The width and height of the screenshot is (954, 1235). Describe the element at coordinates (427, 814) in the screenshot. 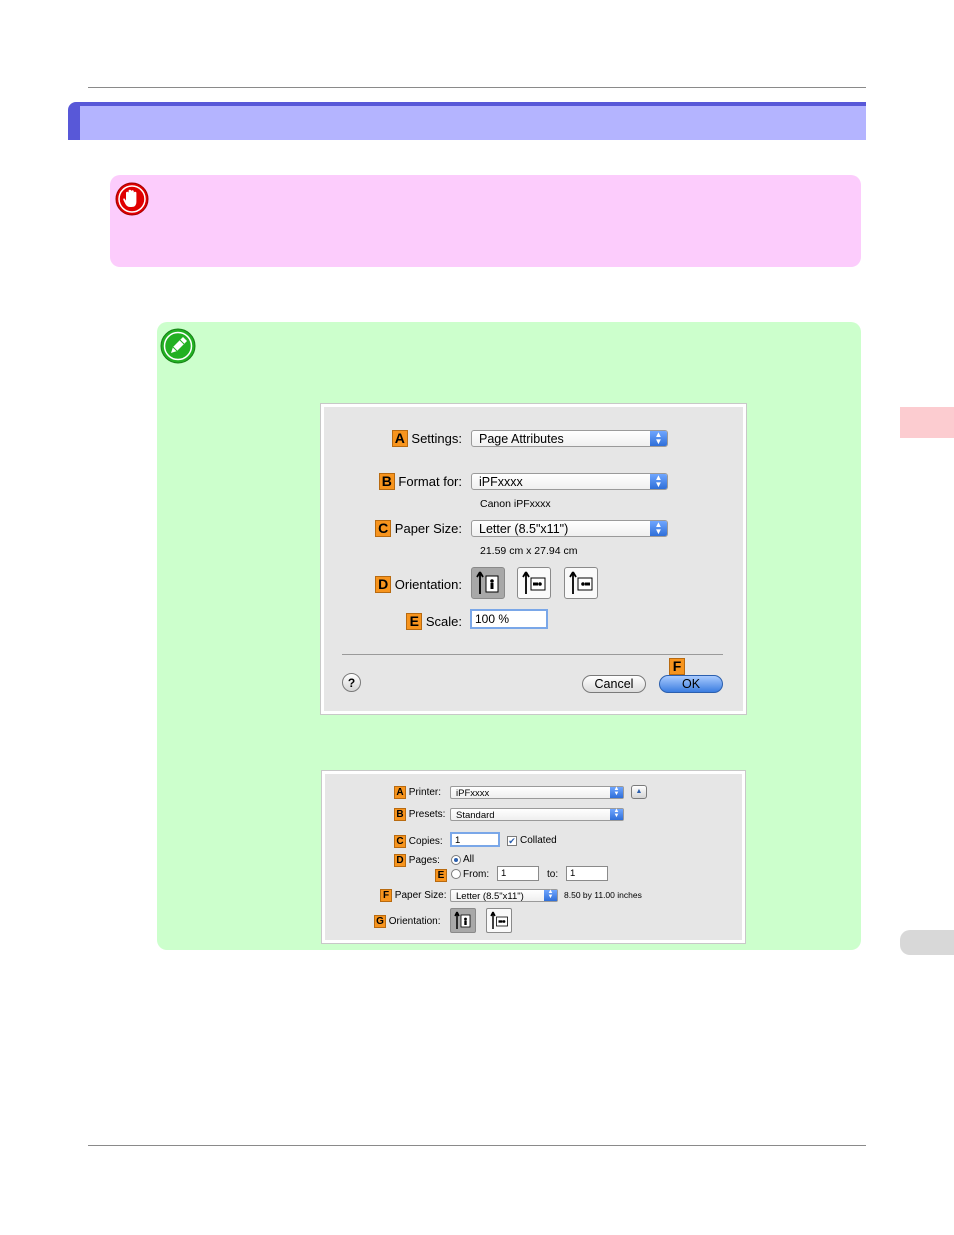

I see `presets-label: Presets:` at that location.